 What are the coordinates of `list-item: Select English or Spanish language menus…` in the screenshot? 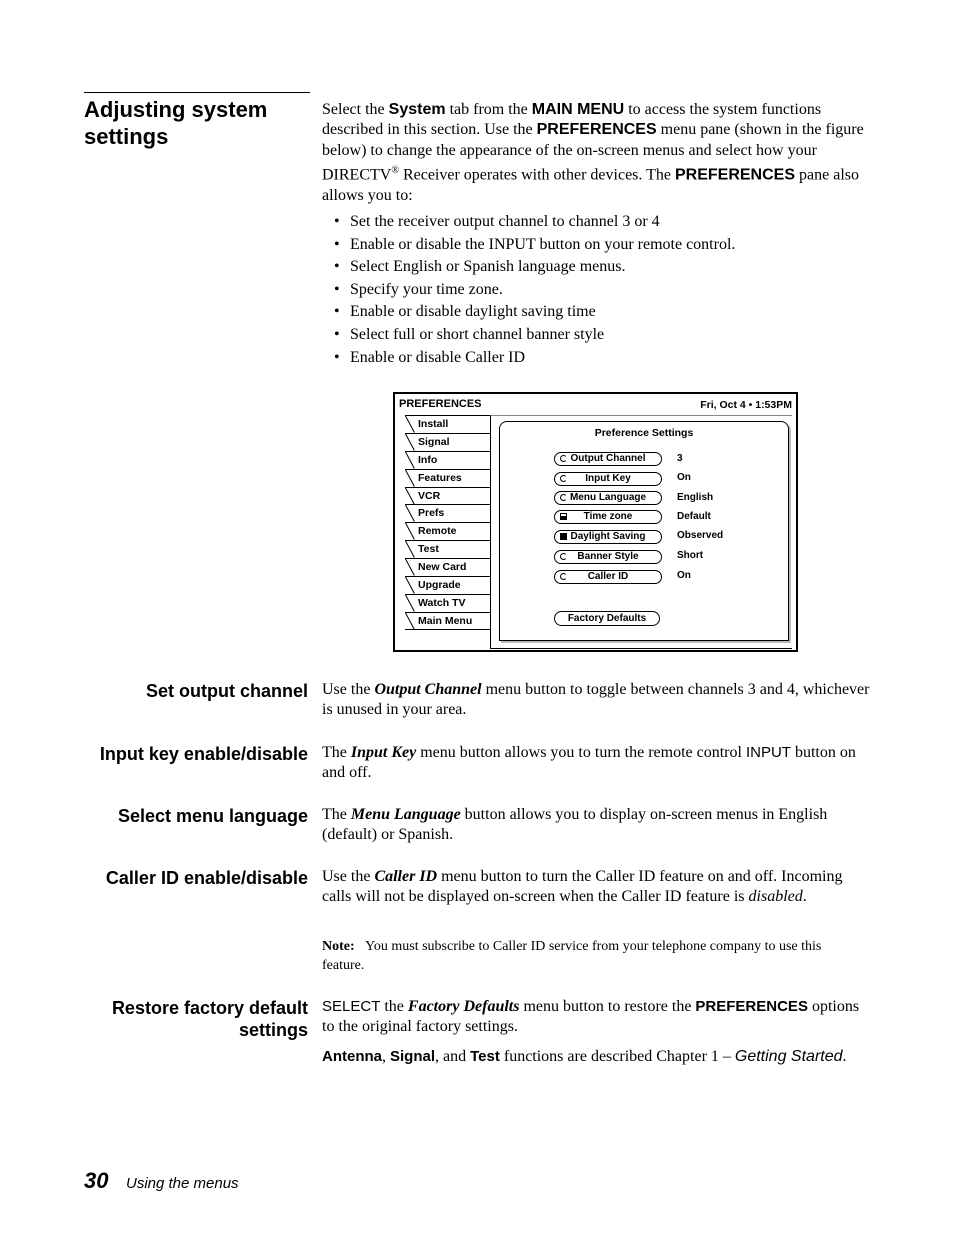 It's located at (534, 267).